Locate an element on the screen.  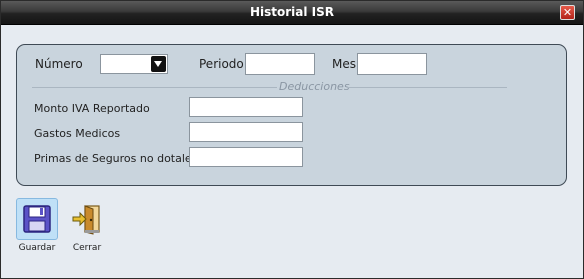
mes-label: Mes is located at coordinates (344, 64).